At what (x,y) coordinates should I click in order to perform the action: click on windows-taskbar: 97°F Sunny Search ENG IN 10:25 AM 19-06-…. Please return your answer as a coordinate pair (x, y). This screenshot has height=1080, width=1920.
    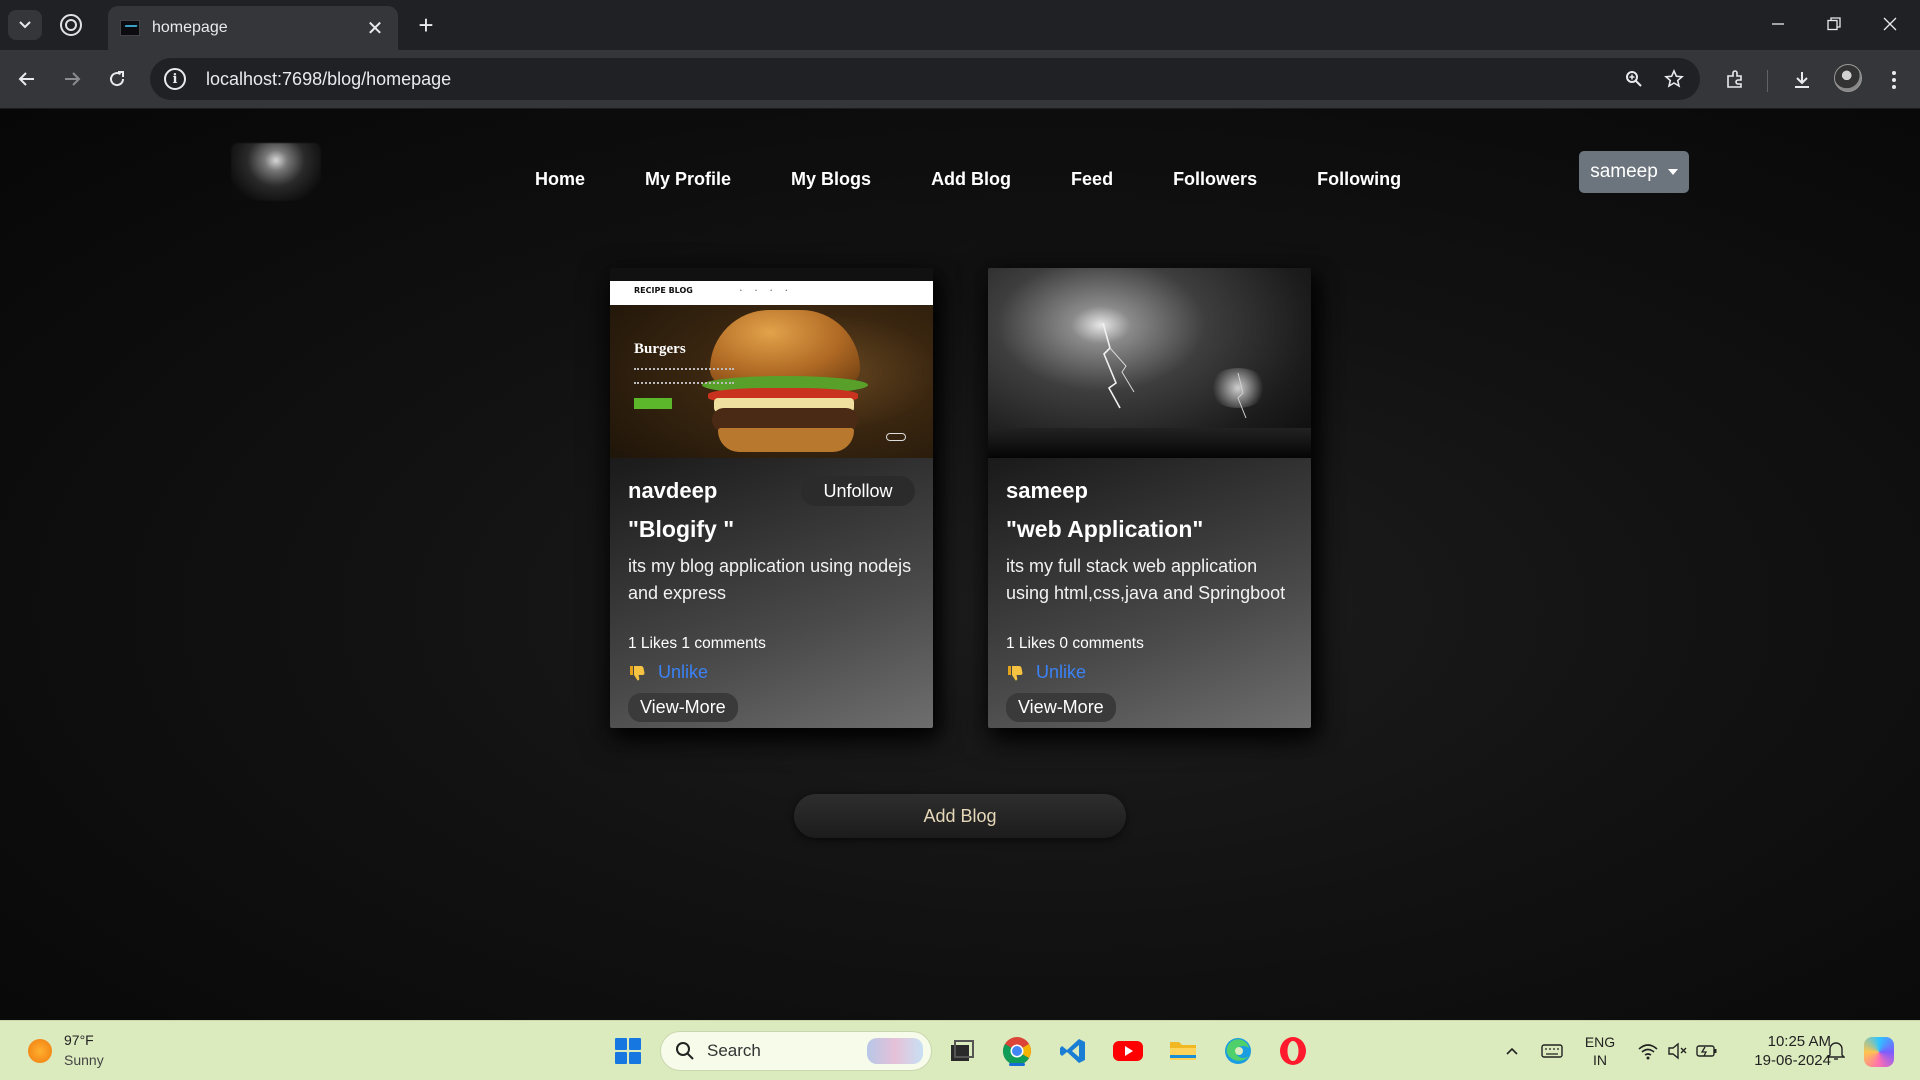
    Looking at the image, I should click on (960, 1050).